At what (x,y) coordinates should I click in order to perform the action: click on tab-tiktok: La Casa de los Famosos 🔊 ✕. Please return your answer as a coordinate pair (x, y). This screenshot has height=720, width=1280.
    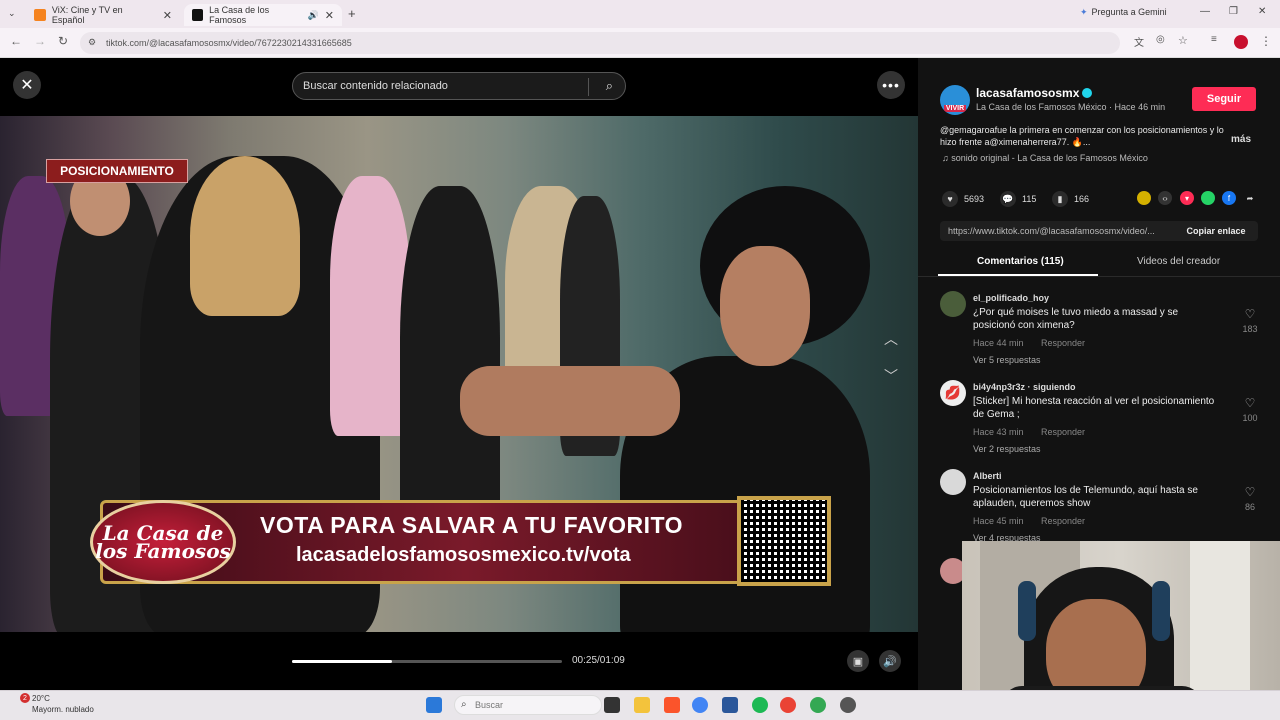
    Looking at the image, I should click on (263, 15).